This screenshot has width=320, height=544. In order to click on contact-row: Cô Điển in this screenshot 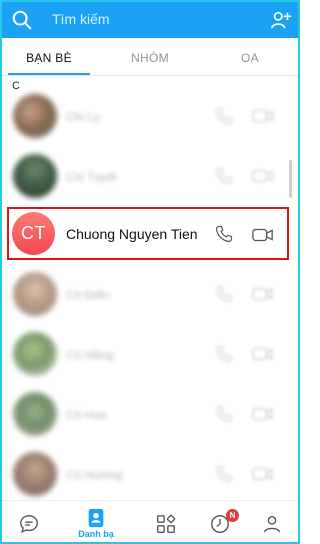, I will do `click(150, 297)`.